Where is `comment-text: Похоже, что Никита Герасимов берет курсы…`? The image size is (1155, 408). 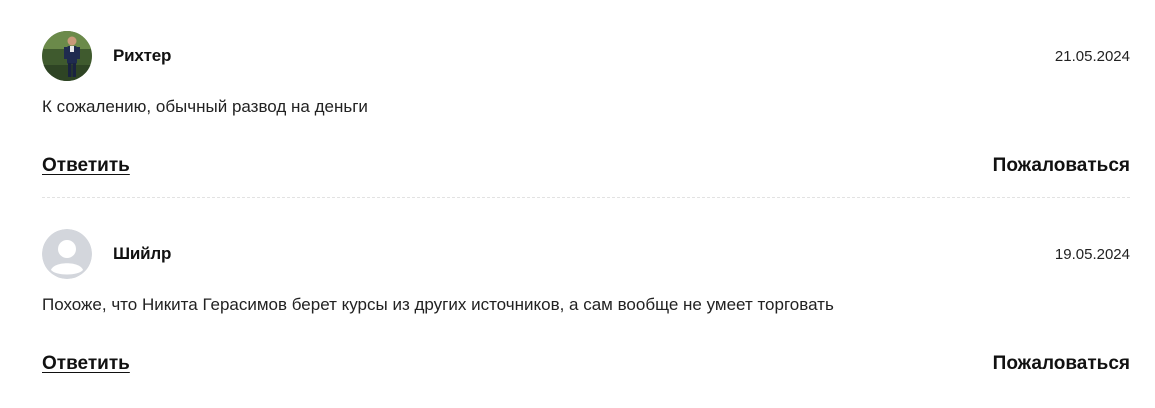 comment-text: Похоже, что Никита Герасимов берет курсы… is located at coordinates (438, 304).